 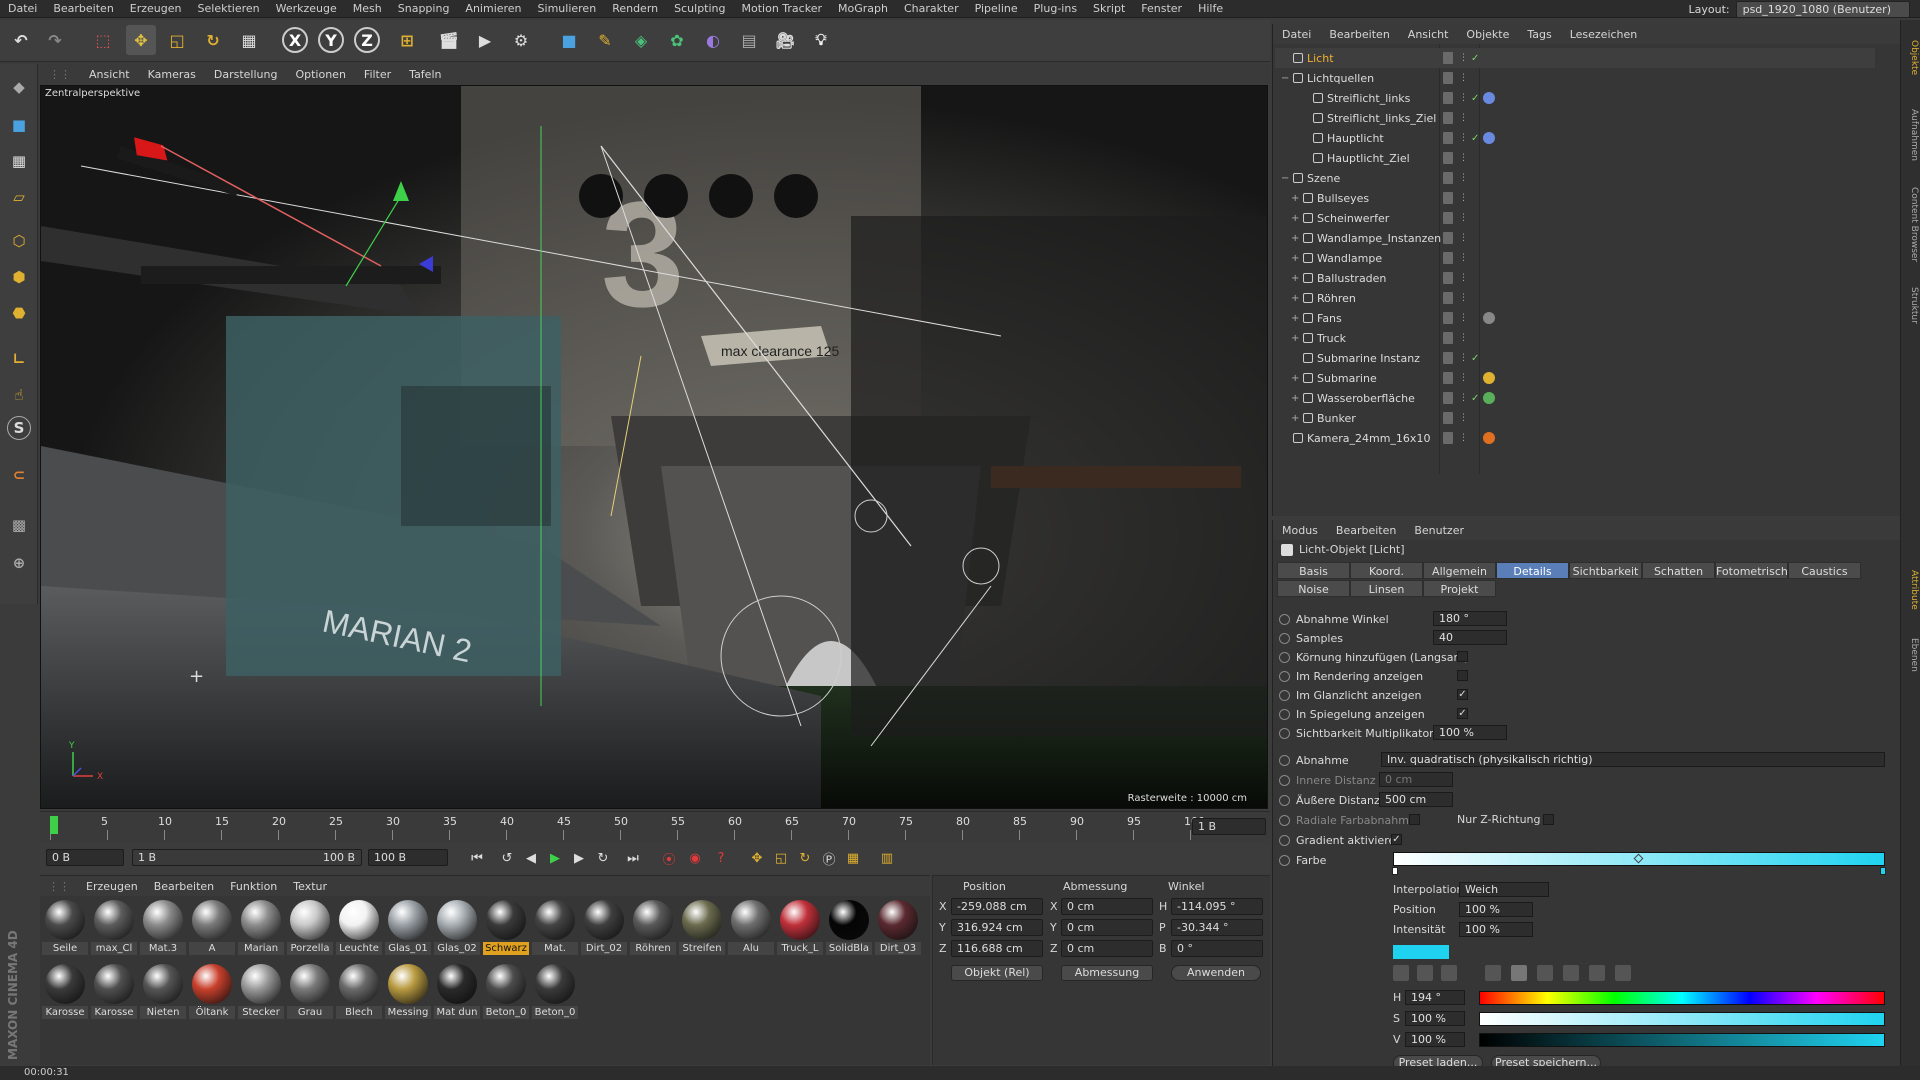 I want to click on material-swatch: Schwarz, so click(x=506, y=927).